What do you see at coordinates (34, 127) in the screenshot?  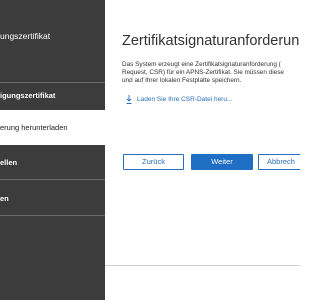 I see `step-3-label: erung herunterladen` at bounding box center [34, 127].